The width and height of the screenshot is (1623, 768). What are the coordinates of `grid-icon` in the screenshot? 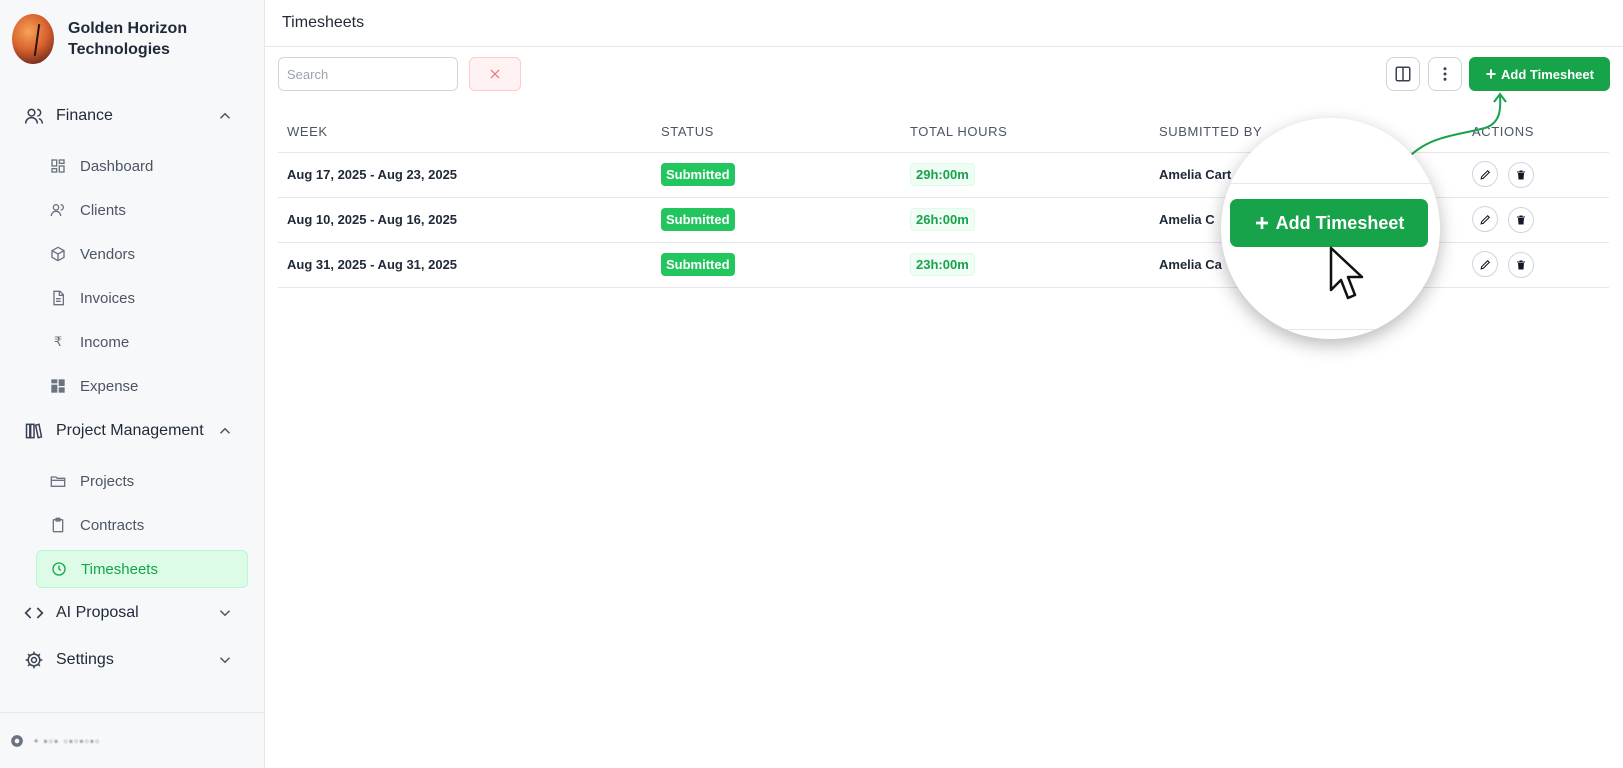 It's located at (58, 386).